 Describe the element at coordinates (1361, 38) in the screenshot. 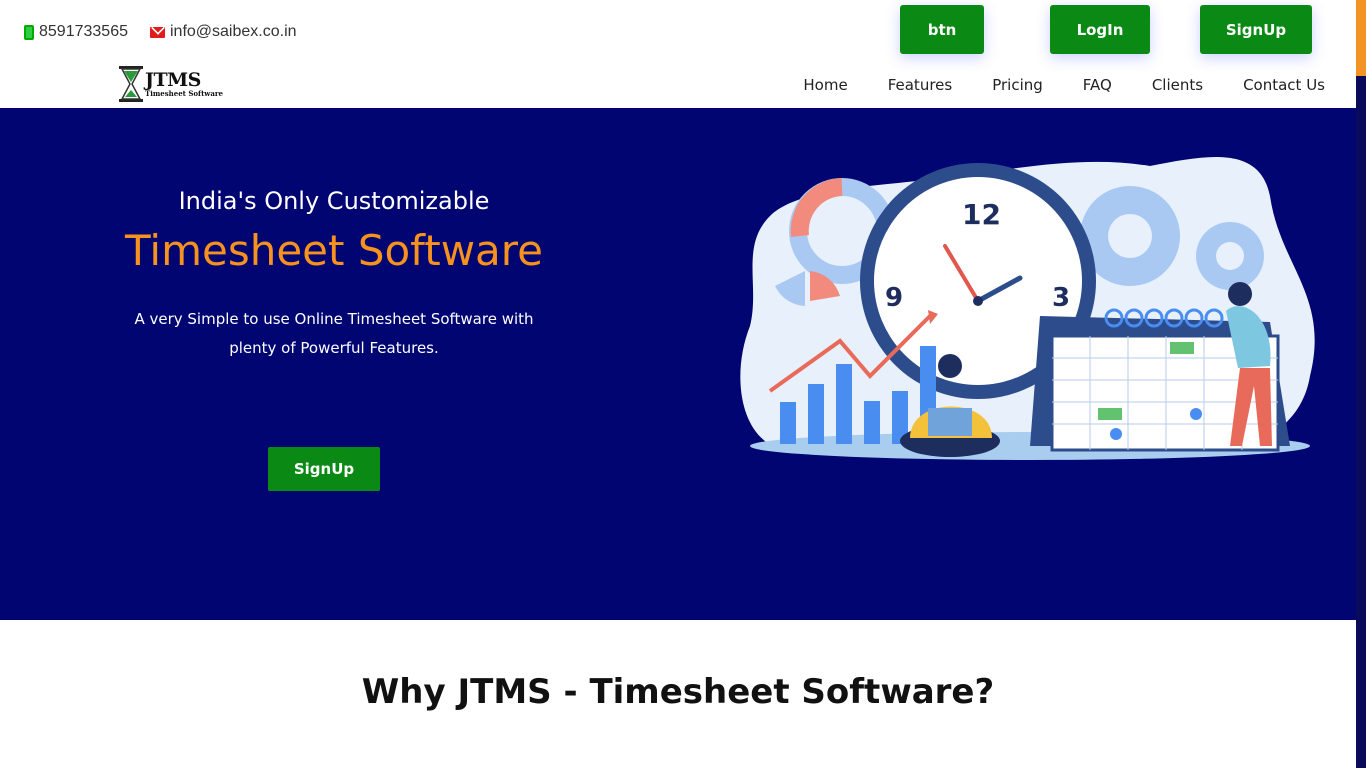

I see `scroll-accent` at that location.